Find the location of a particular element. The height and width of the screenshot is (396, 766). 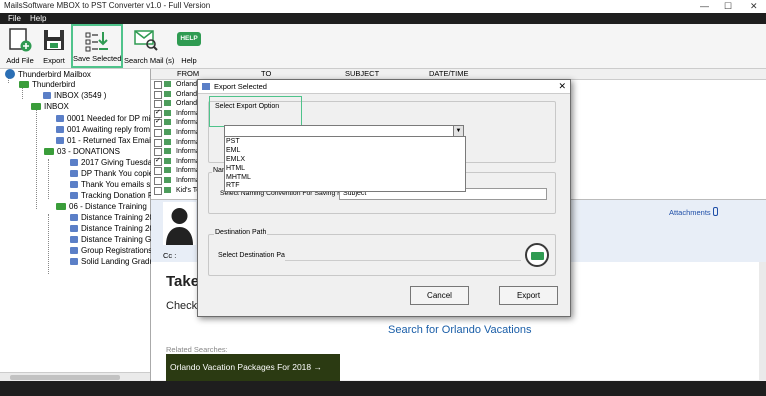

tree-item: Group Registrations is located at coordinates (111, 251).